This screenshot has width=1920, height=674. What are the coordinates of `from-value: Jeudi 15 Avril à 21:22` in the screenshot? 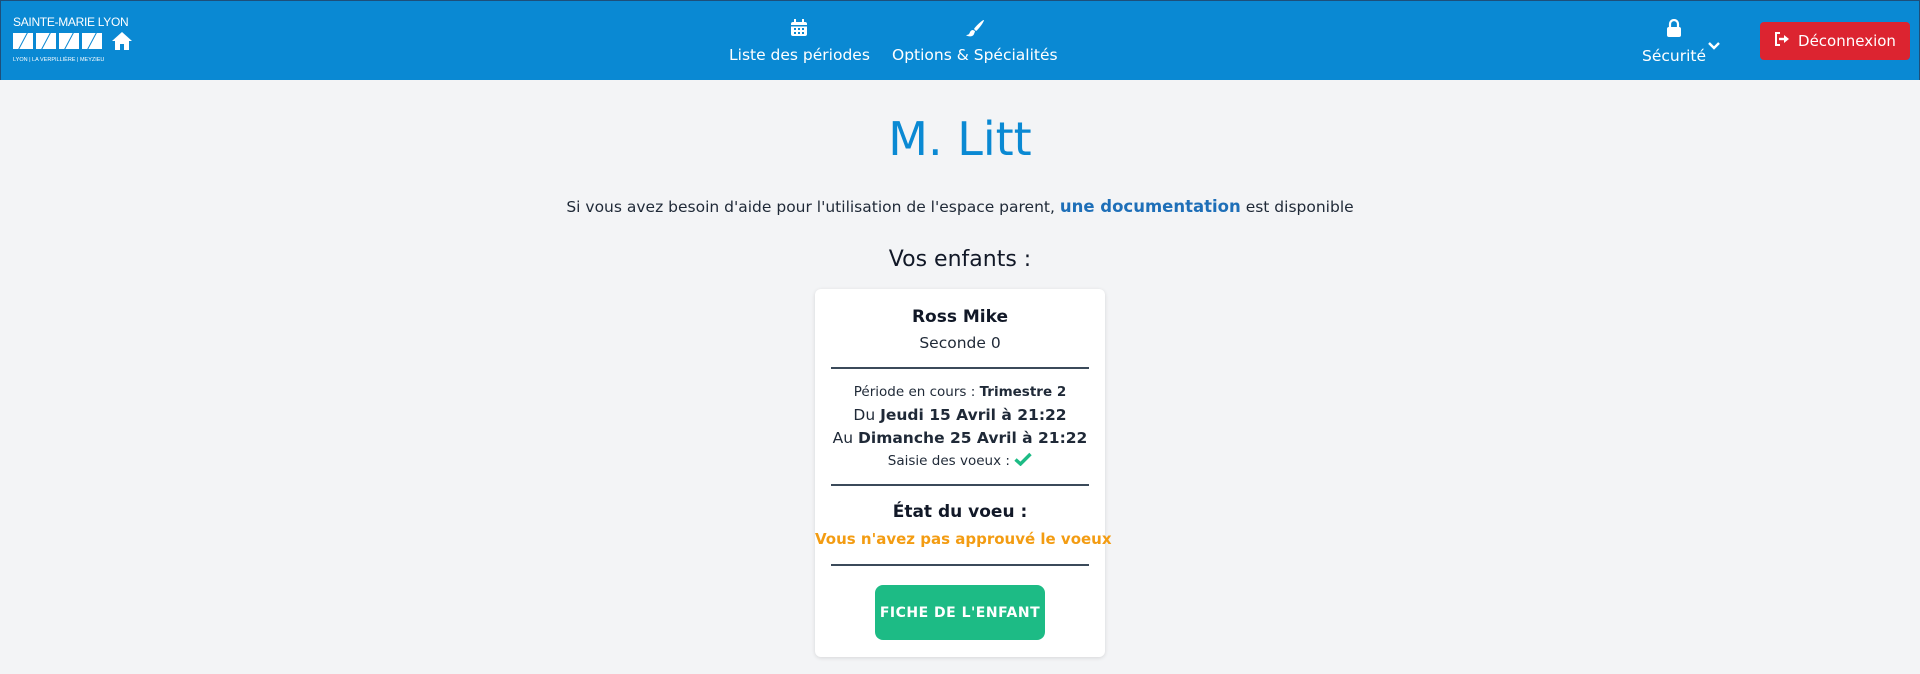 It's located at (973, 415).